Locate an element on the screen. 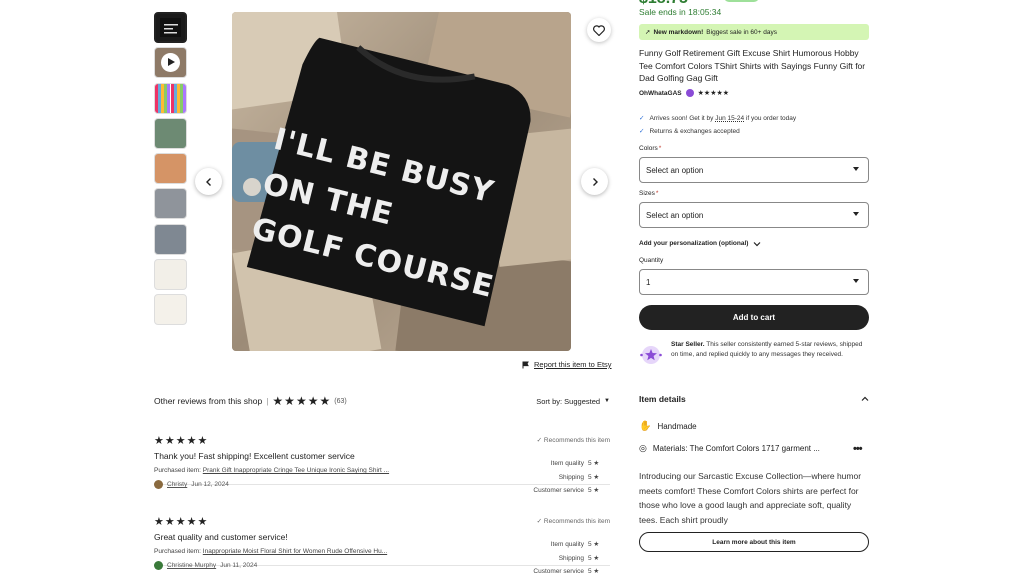 The image size is (1024, 576). star-seller-icon is located at coordinates (651, 355).